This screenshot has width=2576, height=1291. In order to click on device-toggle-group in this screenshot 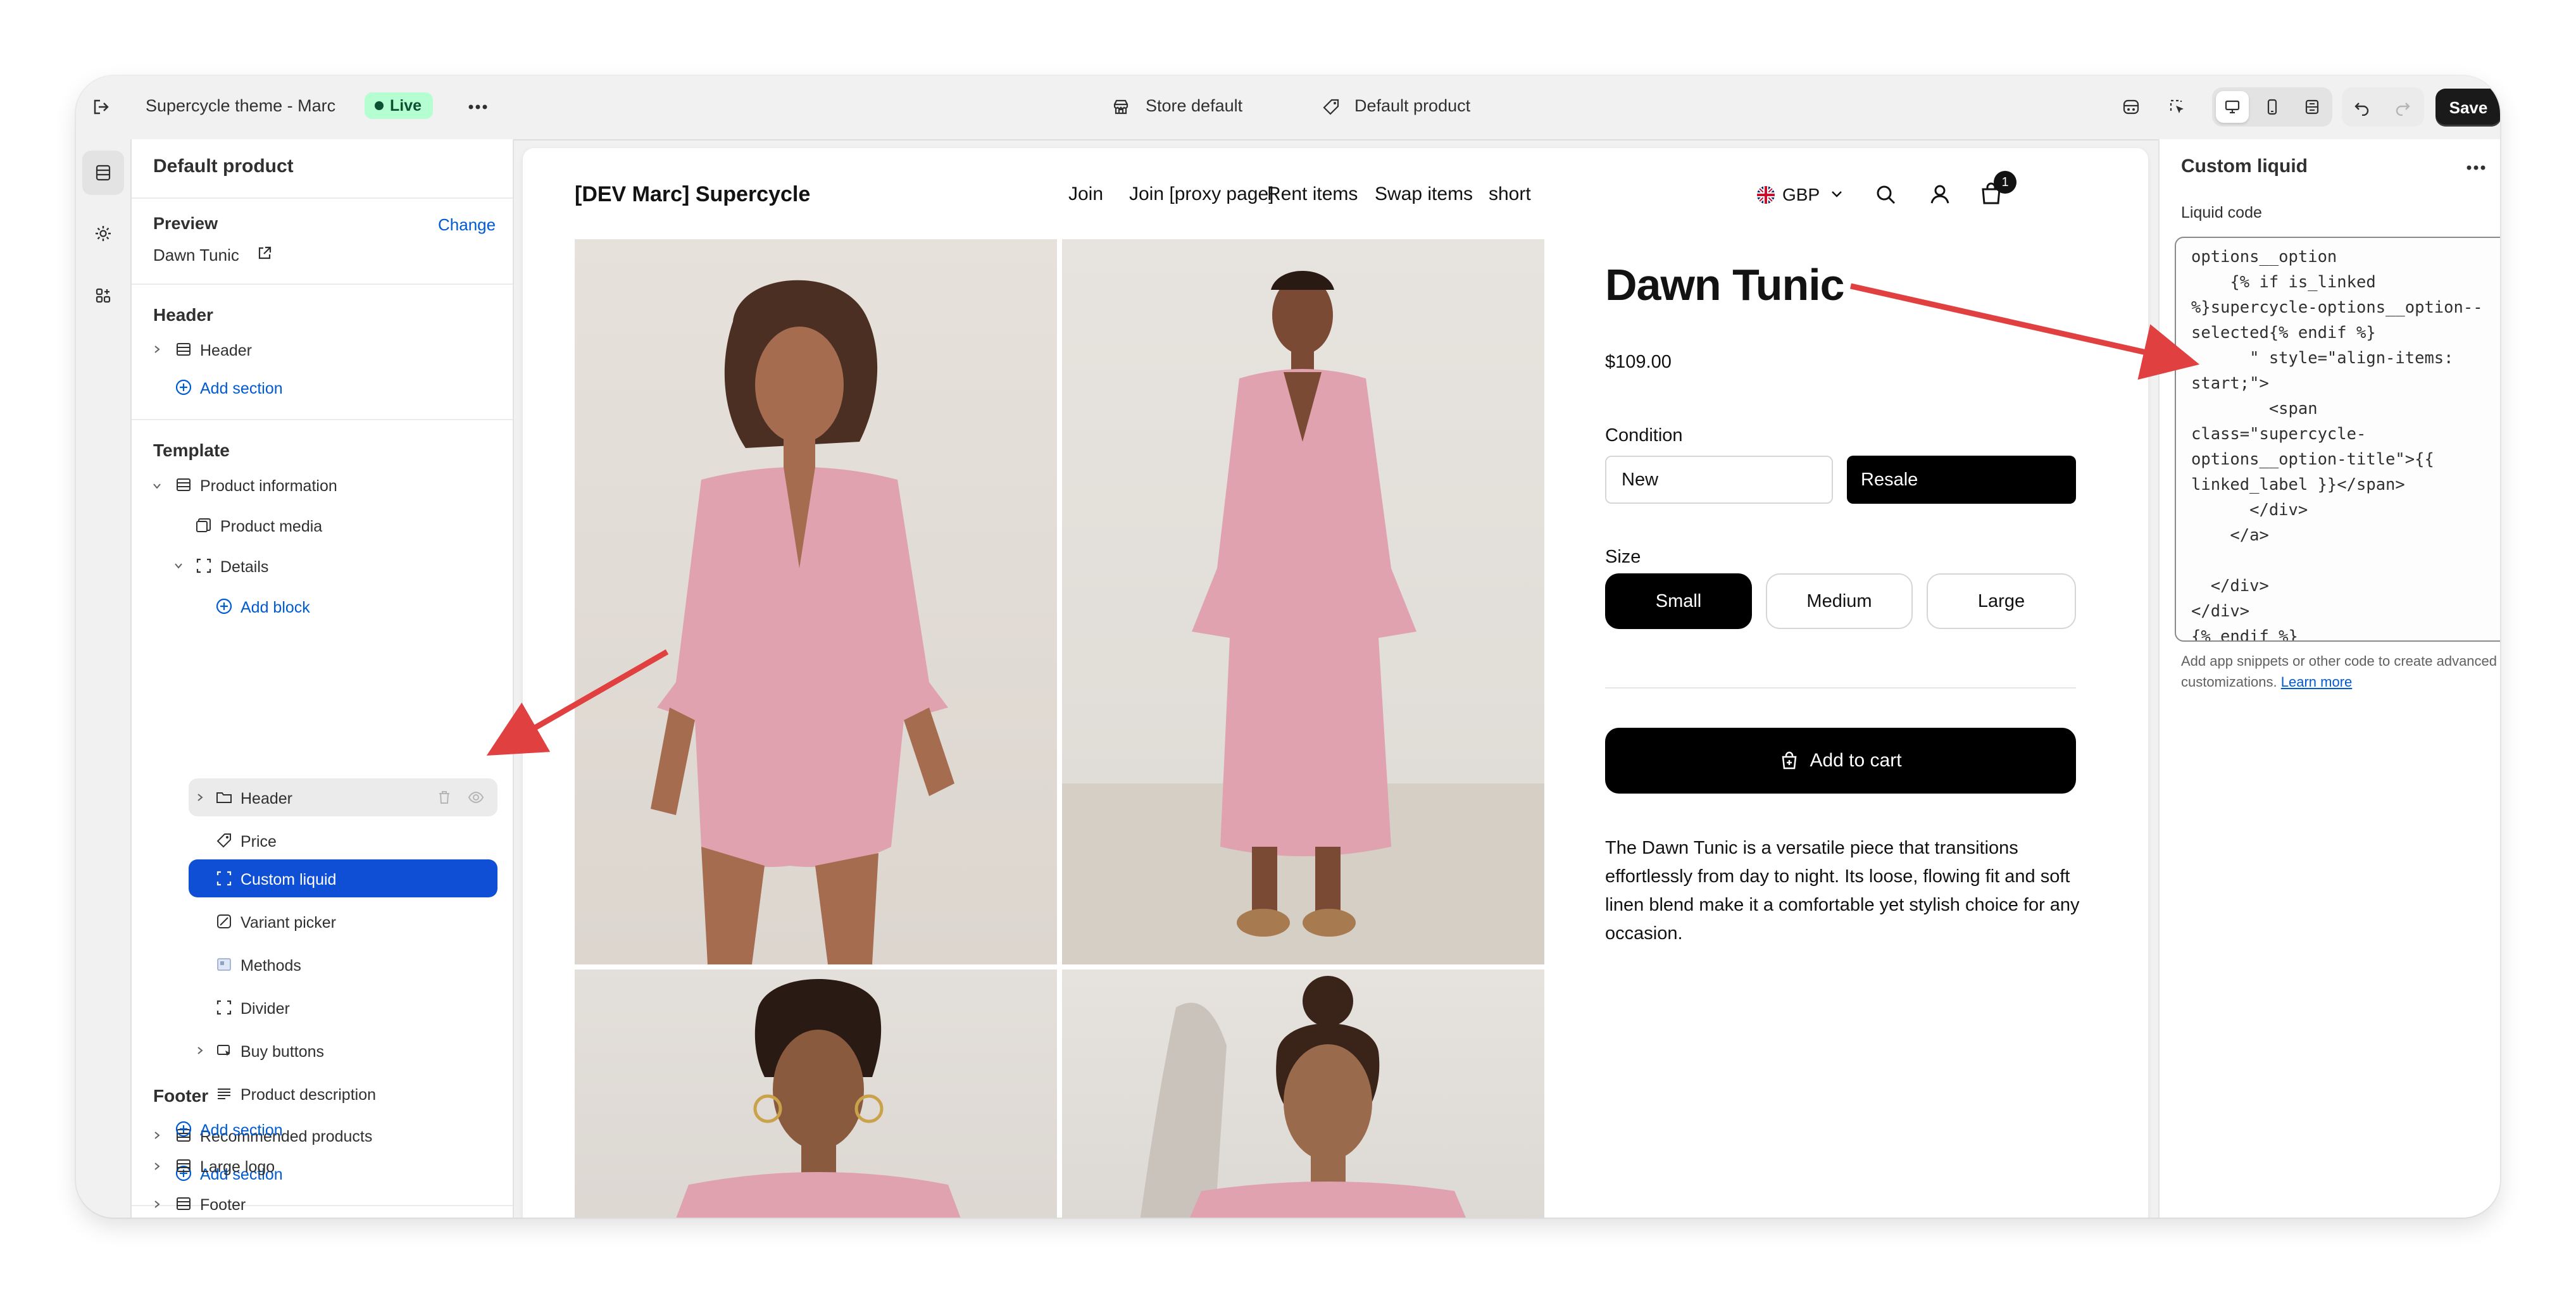, I will do `click(2272, 107)`.